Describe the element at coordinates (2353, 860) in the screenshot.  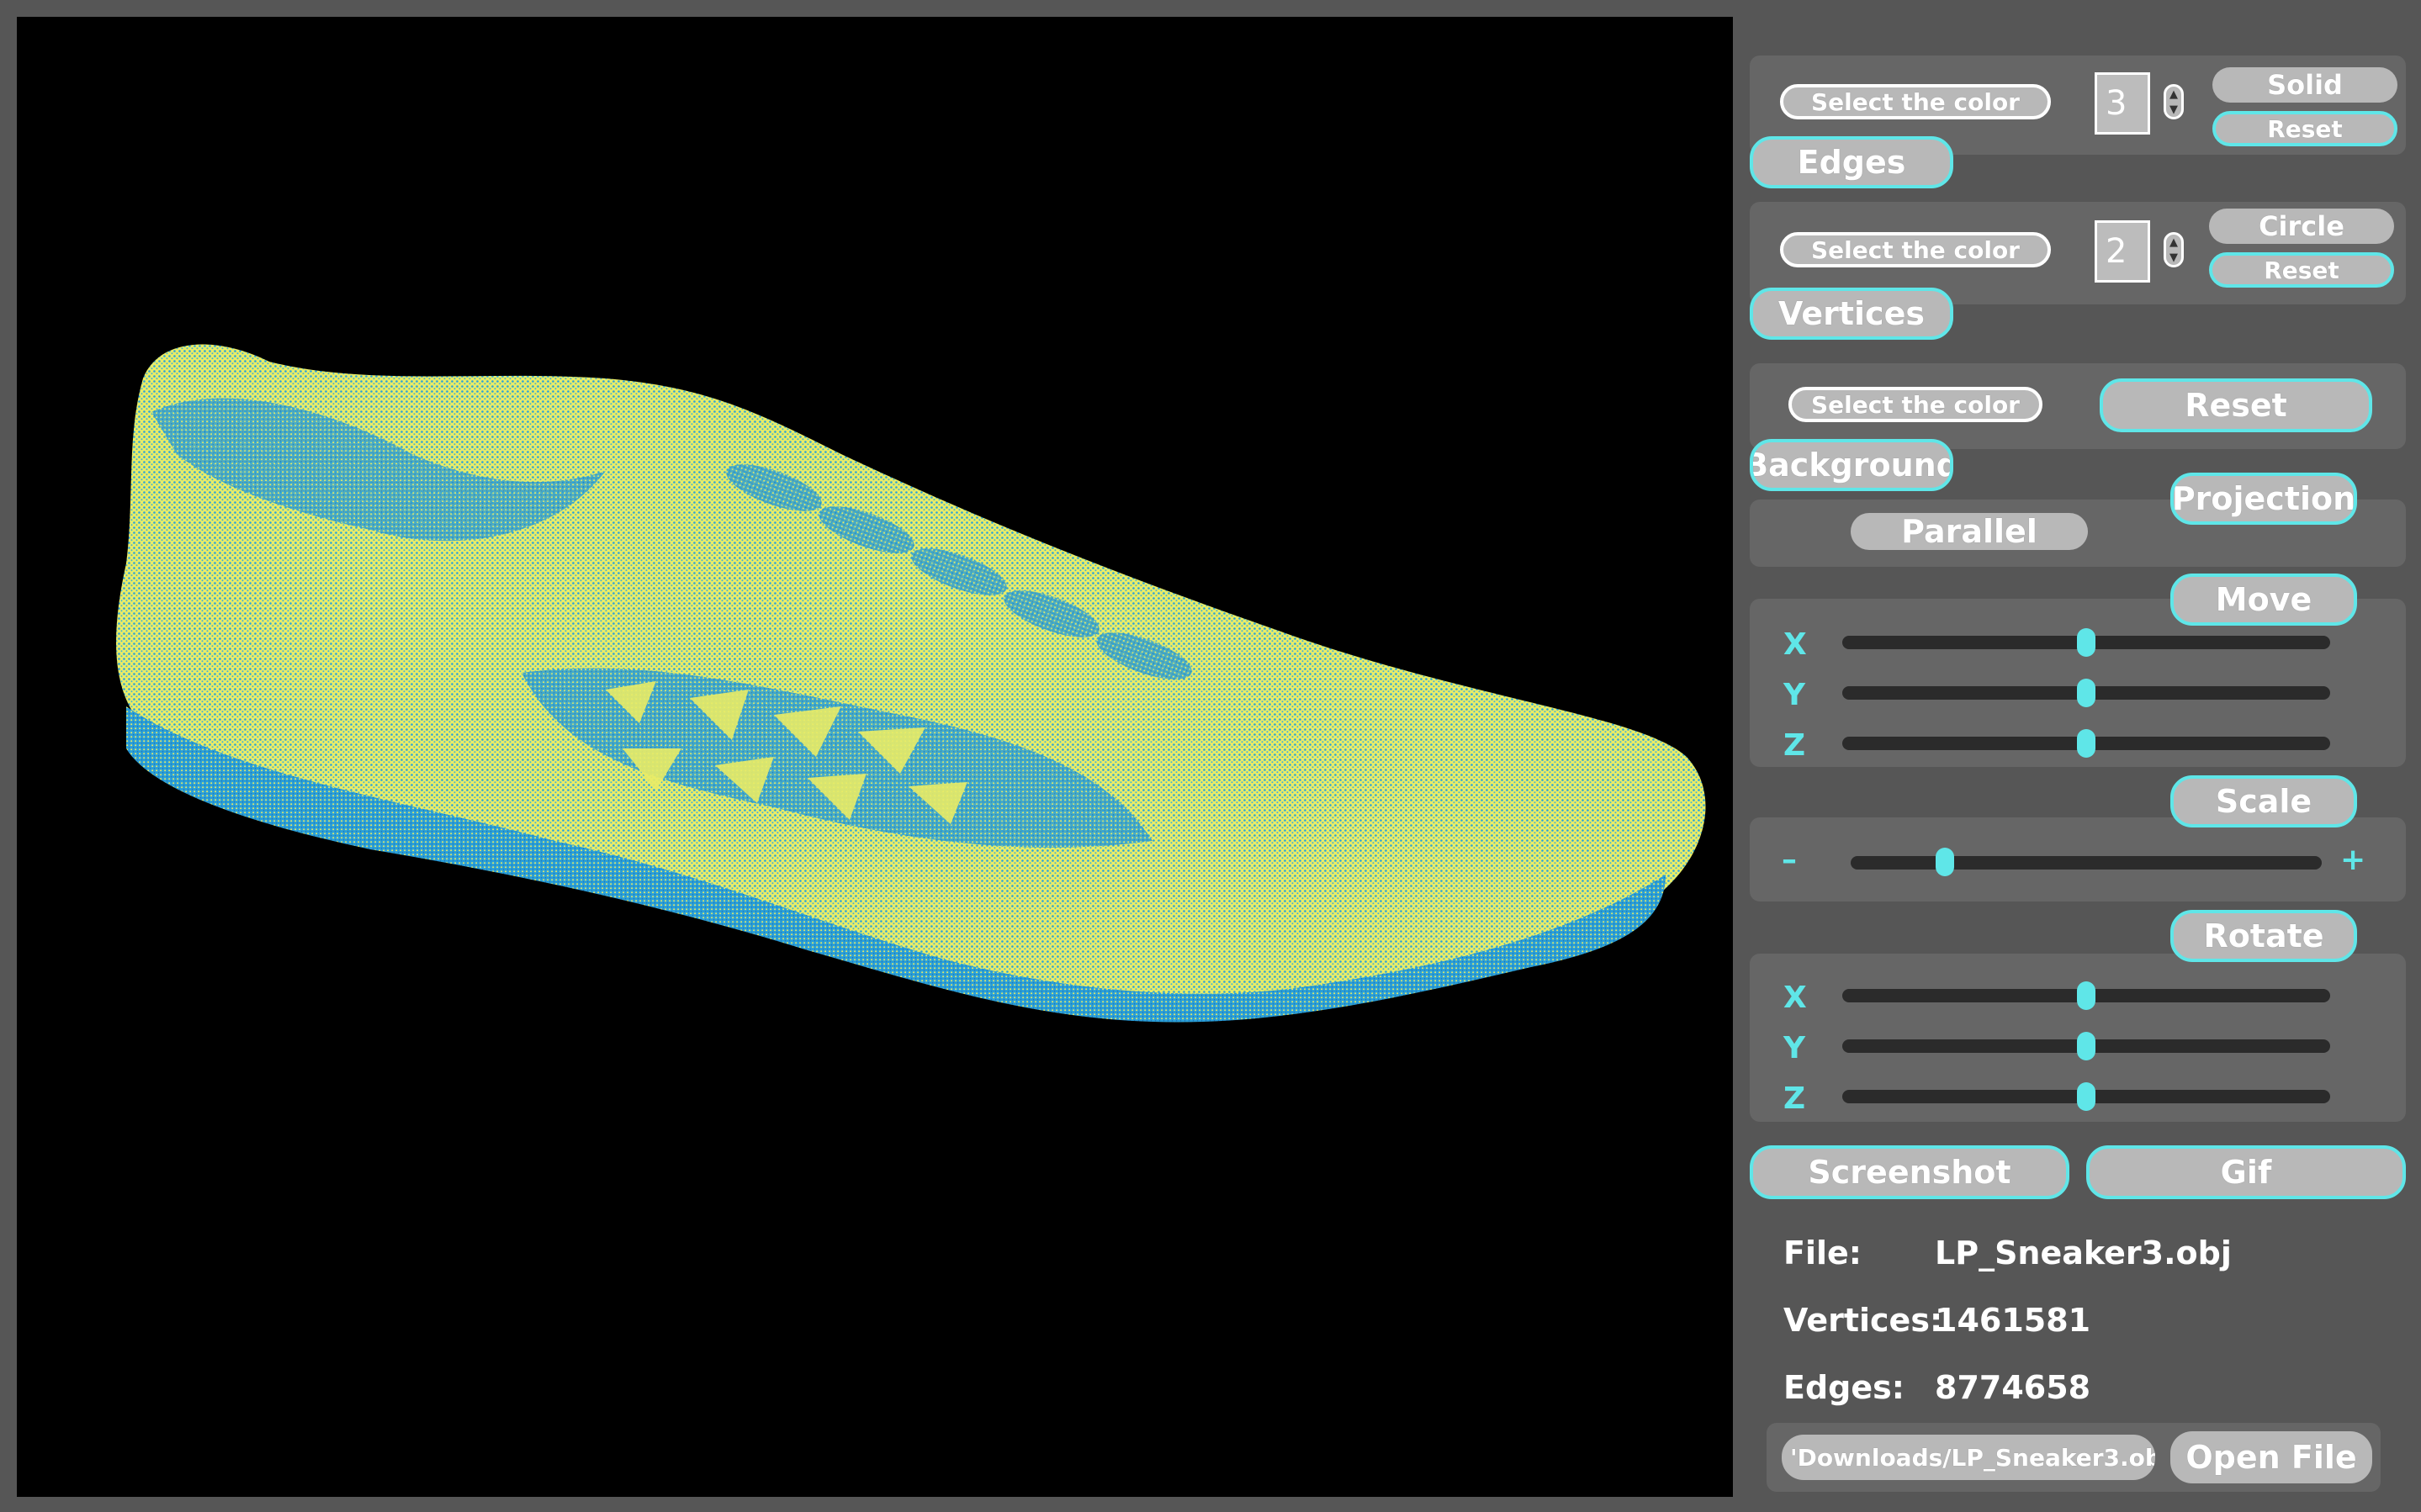
I see `scale-plus-label: +` at that location.